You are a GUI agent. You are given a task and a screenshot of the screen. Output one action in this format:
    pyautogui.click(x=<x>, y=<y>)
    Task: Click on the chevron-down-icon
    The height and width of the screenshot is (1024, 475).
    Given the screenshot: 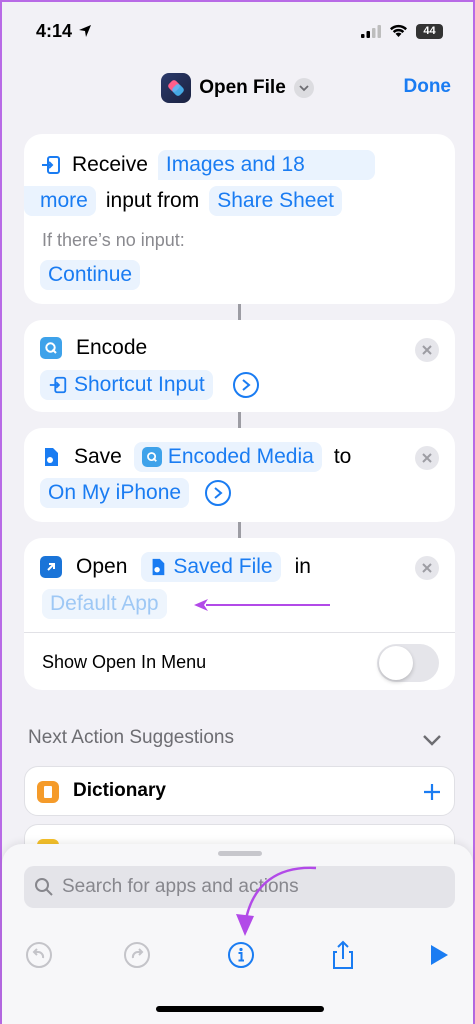 What is the action you would take?
    pyautogui.click(x=303, y=88)
    